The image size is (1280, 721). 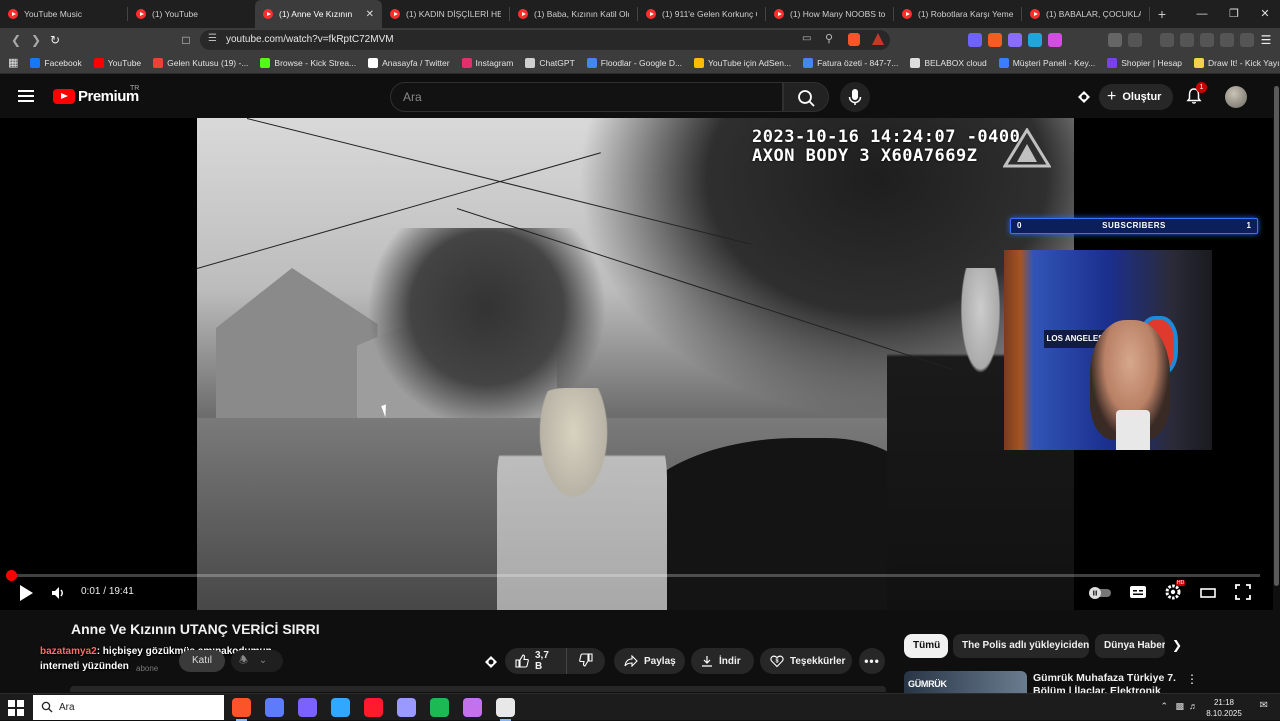 I want to click on dislike-button, so click(x=586, y=661).